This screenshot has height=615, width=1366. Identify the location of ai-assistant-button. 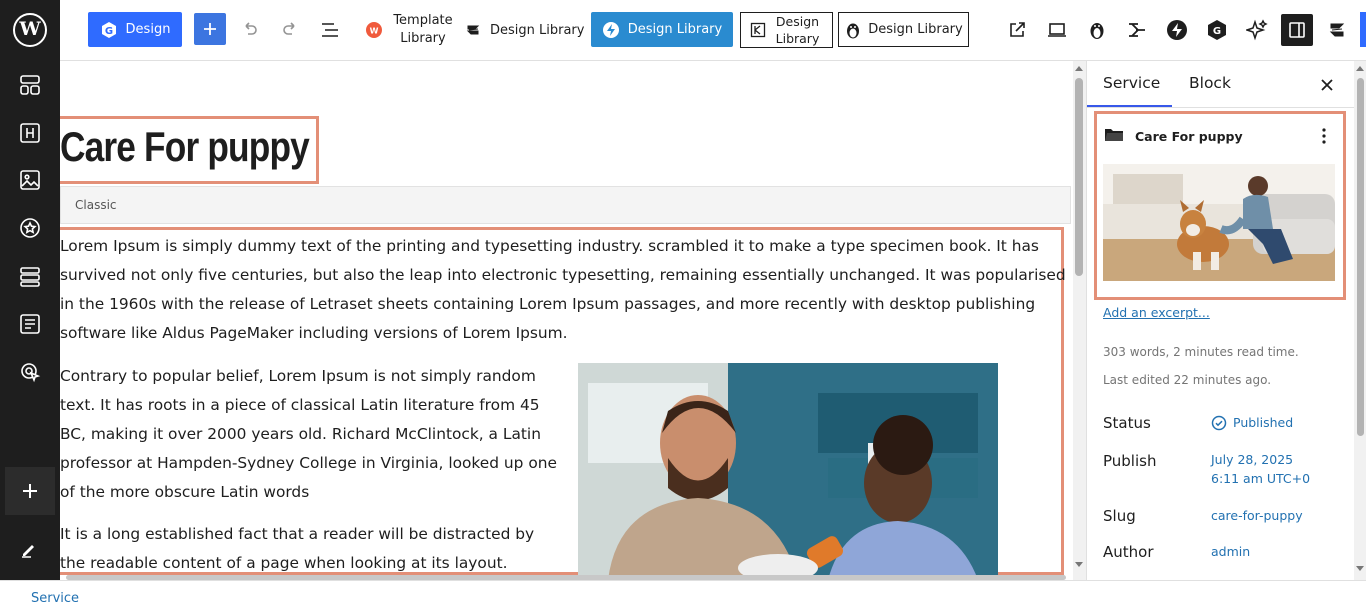
(1257, 30).